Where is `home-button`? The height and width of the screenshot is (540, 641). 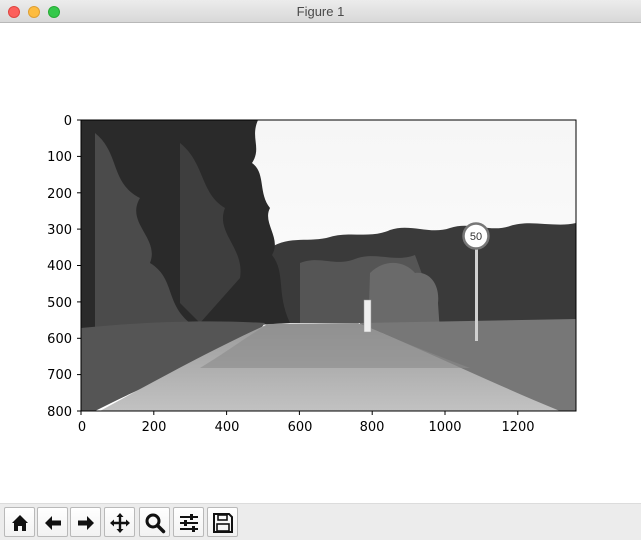 home-button is located at coordinates (19, 522).